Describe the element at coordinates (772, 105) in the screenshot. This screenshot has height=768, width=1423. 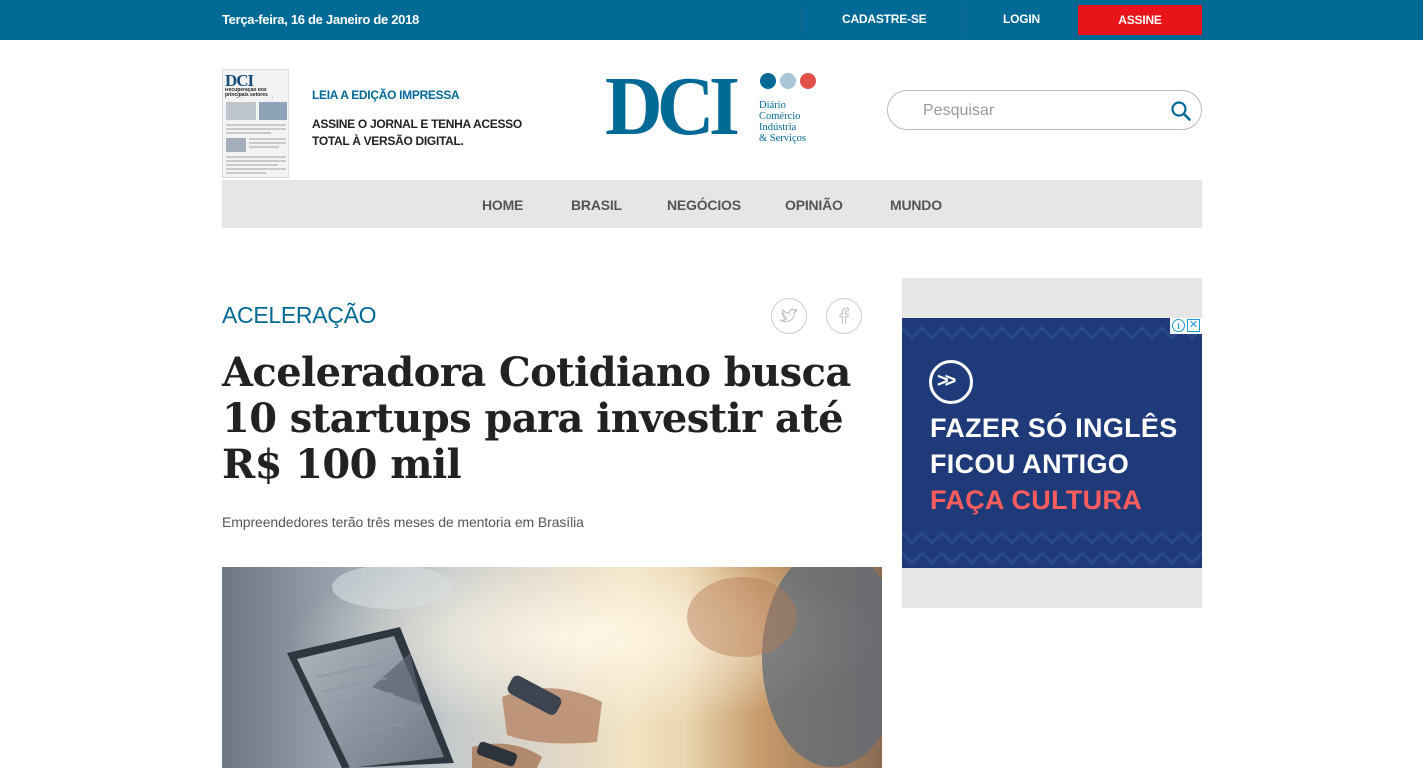
I see `logo-tagline-line: Diário` at that location.